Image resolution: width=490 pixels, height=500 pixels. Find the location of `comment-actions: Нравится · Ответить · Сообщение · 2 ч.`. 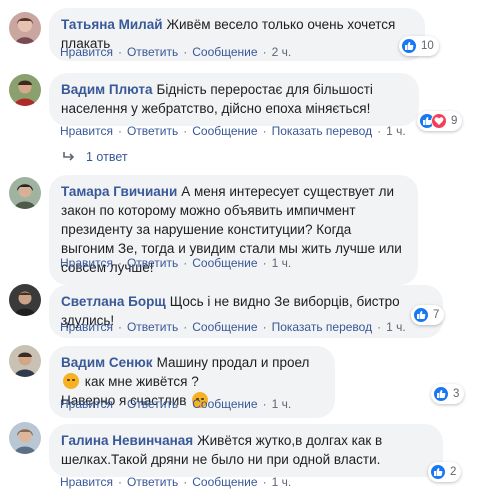

comment-actions: Нравится · Ответить · Сообщение · 2 ч. is located at coordinates (176, 52).